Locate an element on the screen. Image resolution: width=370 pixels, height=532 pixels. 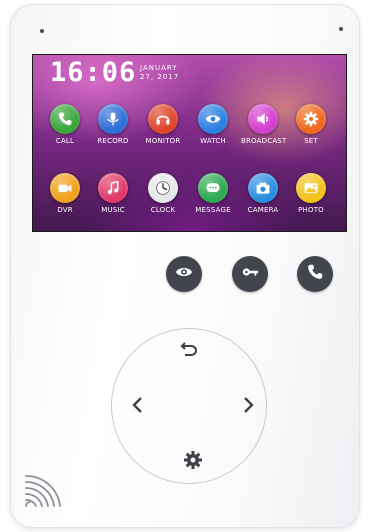
app-record: RECORD is located at coordinates (113, 124).